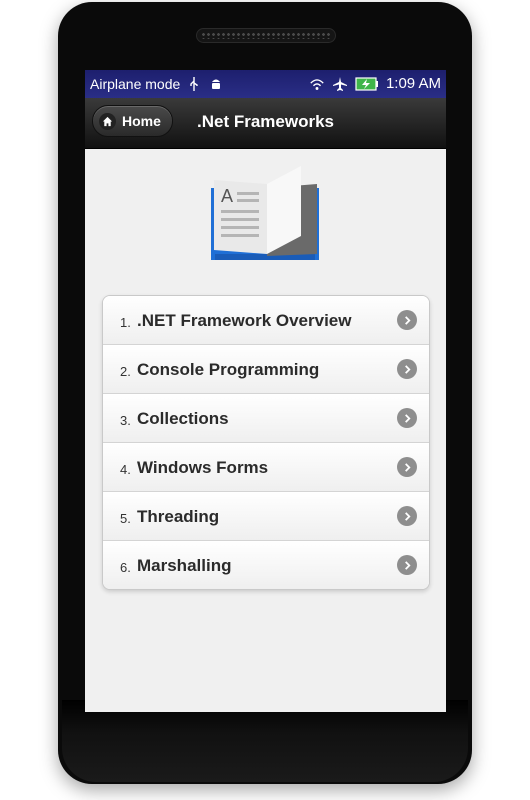  I want to click on battery-charging-icon, so click(366, 83).